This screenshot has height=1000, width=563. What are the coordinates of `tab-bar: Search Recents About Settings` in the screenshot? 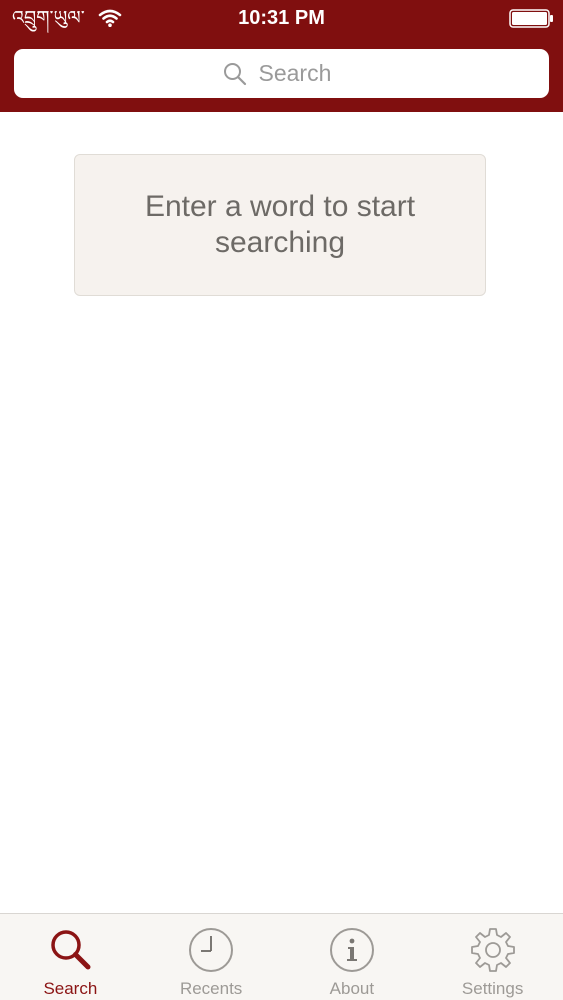 It's located at (281, 956).